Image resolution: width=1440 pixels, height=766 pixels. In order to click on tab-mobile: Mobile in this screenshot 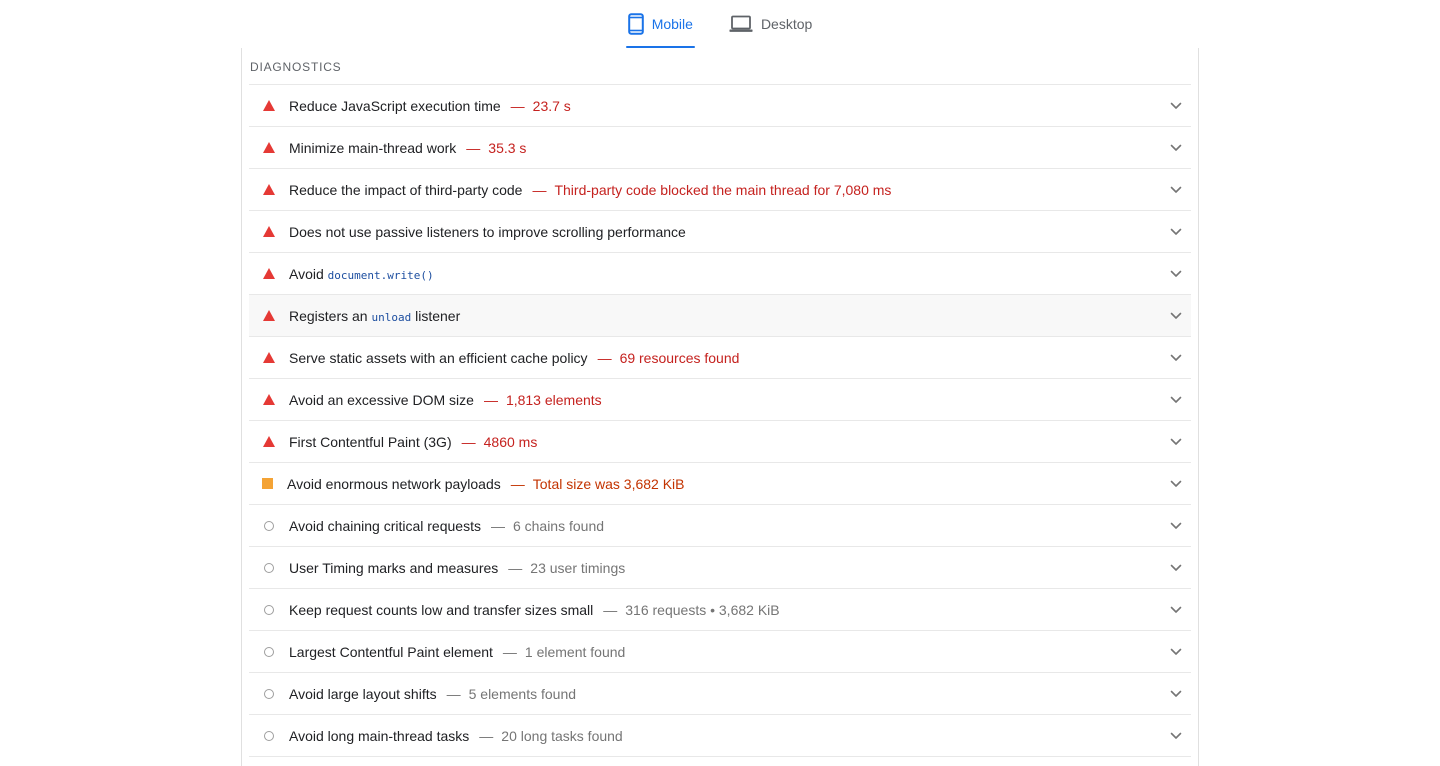, I will do `click(660, 24)`.